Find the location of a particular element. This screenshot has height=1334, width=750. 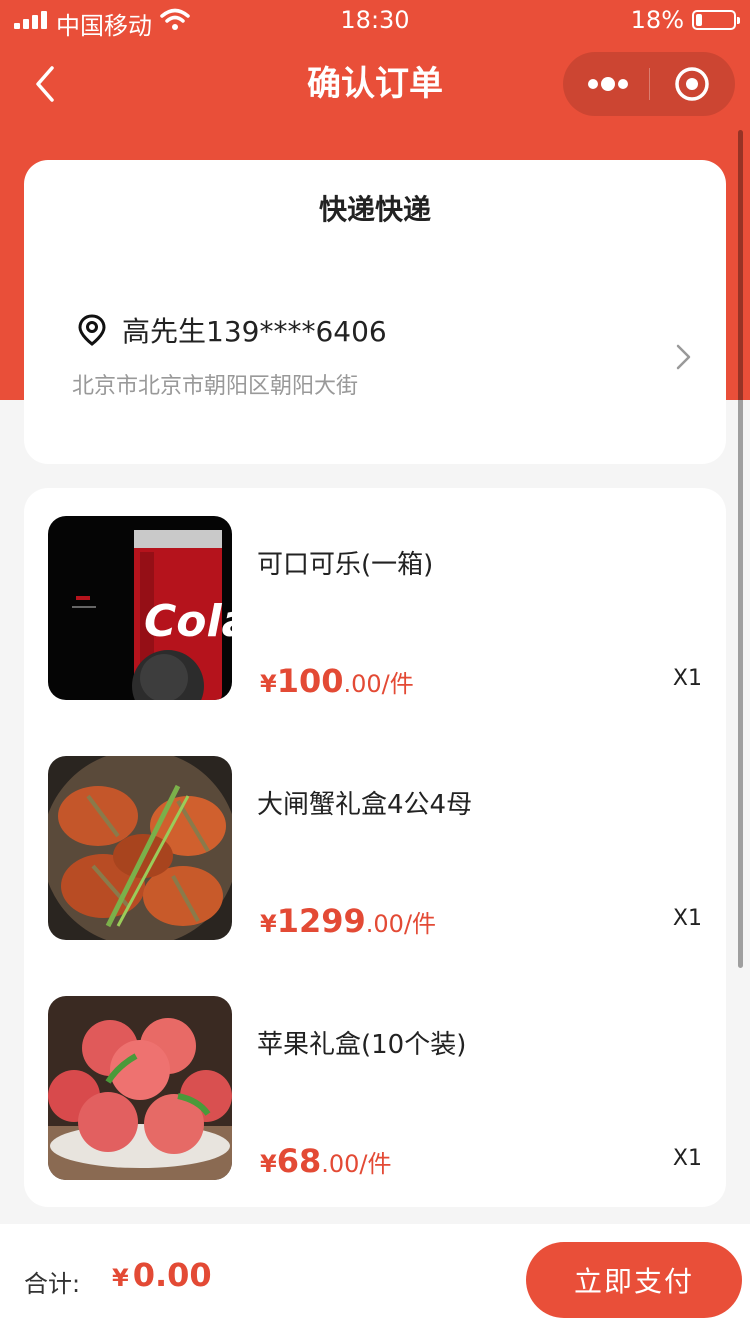

target-circle-icon is located at coordinates (692, 84).